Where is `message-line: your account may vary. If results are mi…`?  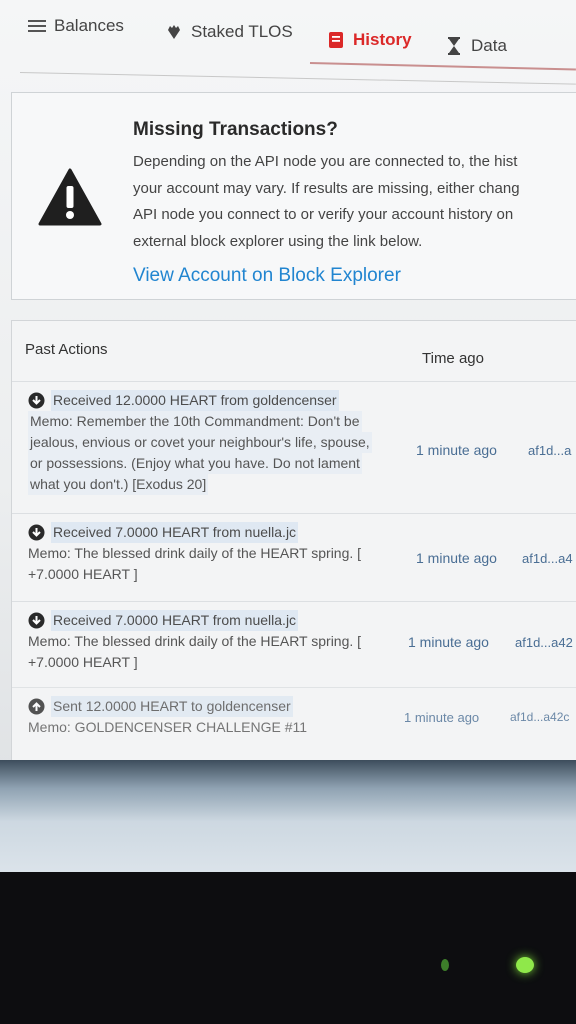 message-line: your account may vary. If results are mi… is located at coordinates (326, 188).